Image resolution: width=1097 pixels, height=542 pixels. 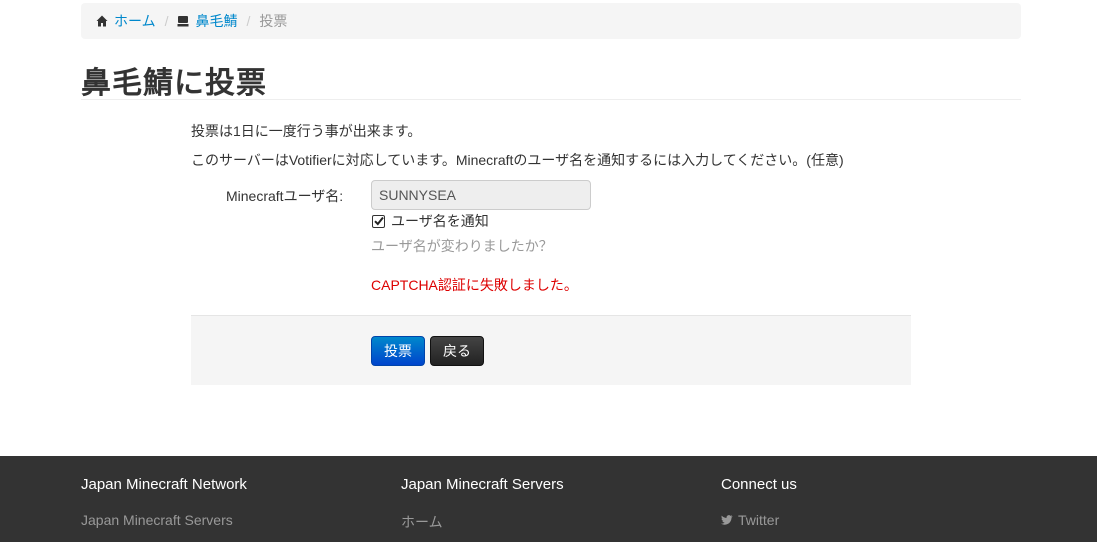 What do you see at coordinates (398, 351) in the screenshot?
I see `vote-button: 投票` at bounding box center [398, 351].